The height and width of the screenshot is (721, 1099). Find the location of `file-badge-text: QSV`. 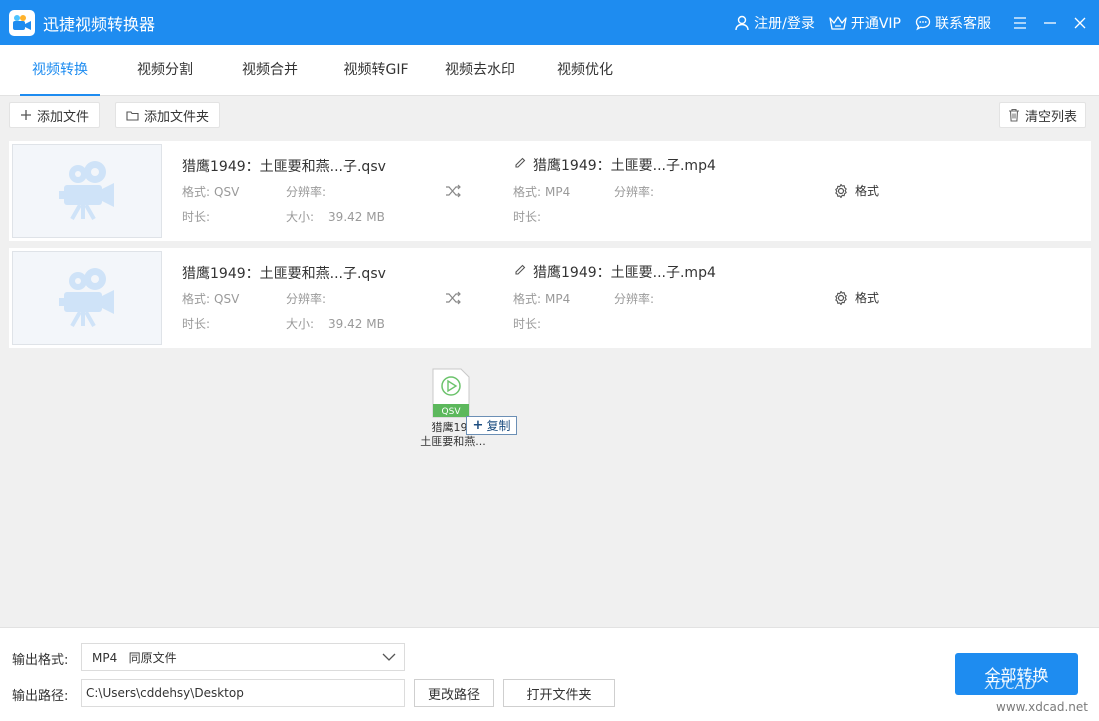

file-badge-text: QSV is located at coordinates (452, 412).